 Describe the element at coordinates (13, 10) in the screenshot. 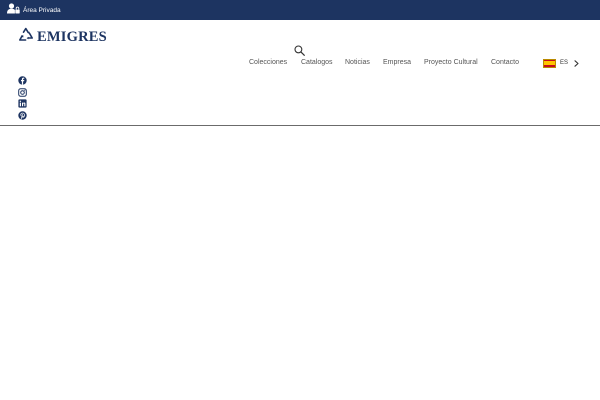

I see `user-lock-icon` at that location.